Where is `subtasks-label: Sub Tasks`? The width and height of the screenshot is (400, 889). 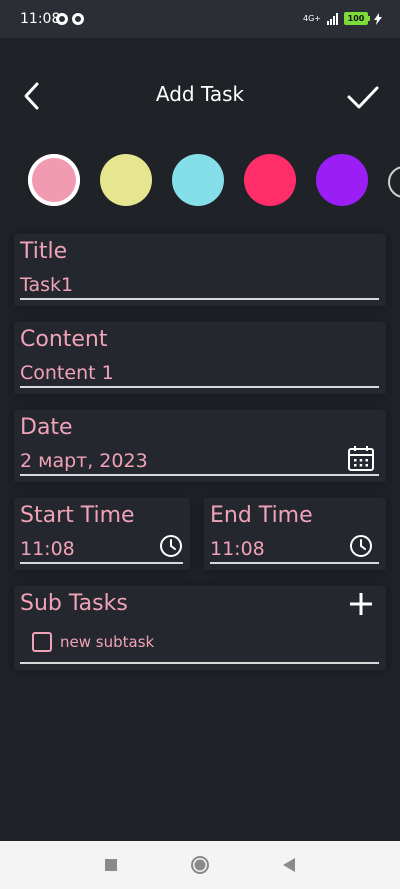 subtasks-label: Sub Tasks is located at coordinates (74, 603).